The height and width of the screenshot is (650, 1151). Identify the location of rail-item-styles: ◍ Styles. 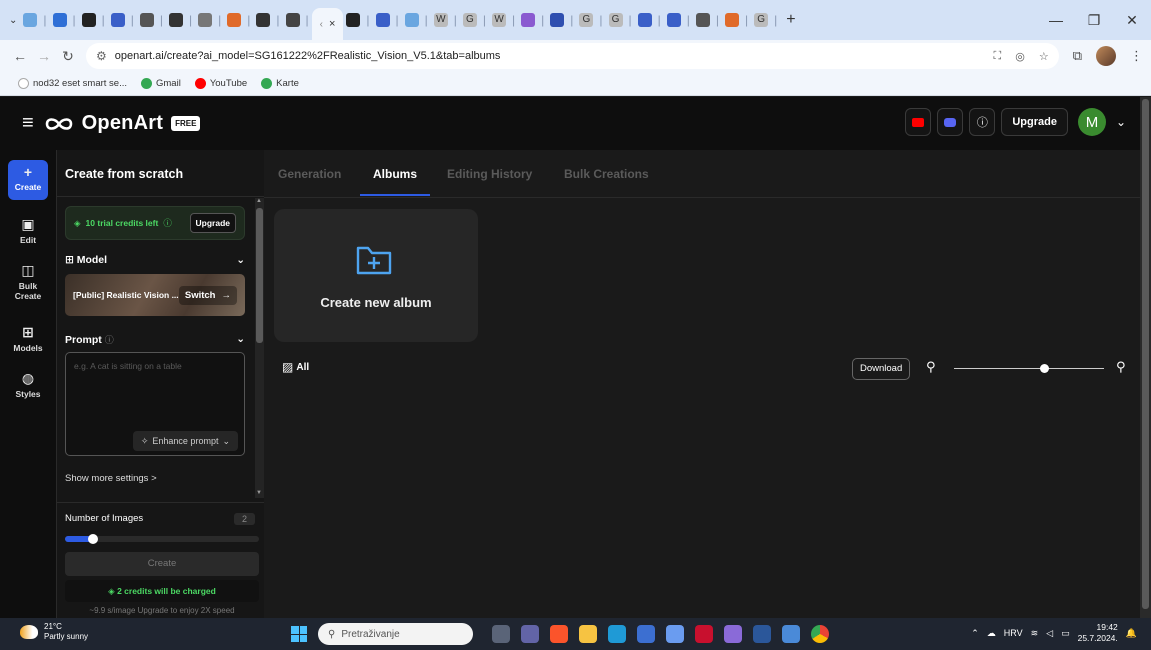
(28, 384).